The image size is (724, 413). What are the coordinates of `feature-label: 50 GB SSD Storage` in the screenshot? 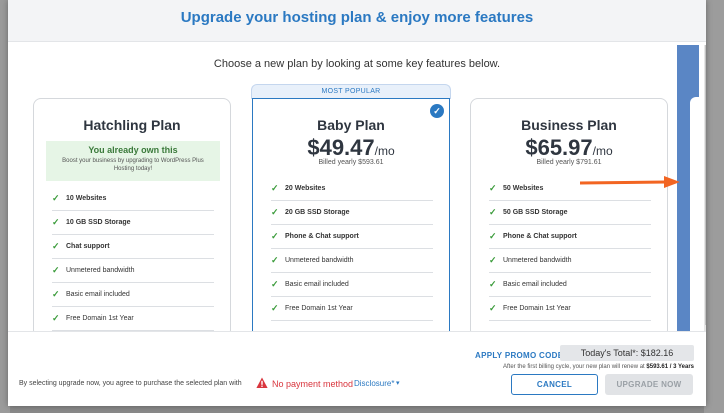 It's located at (535, 212).